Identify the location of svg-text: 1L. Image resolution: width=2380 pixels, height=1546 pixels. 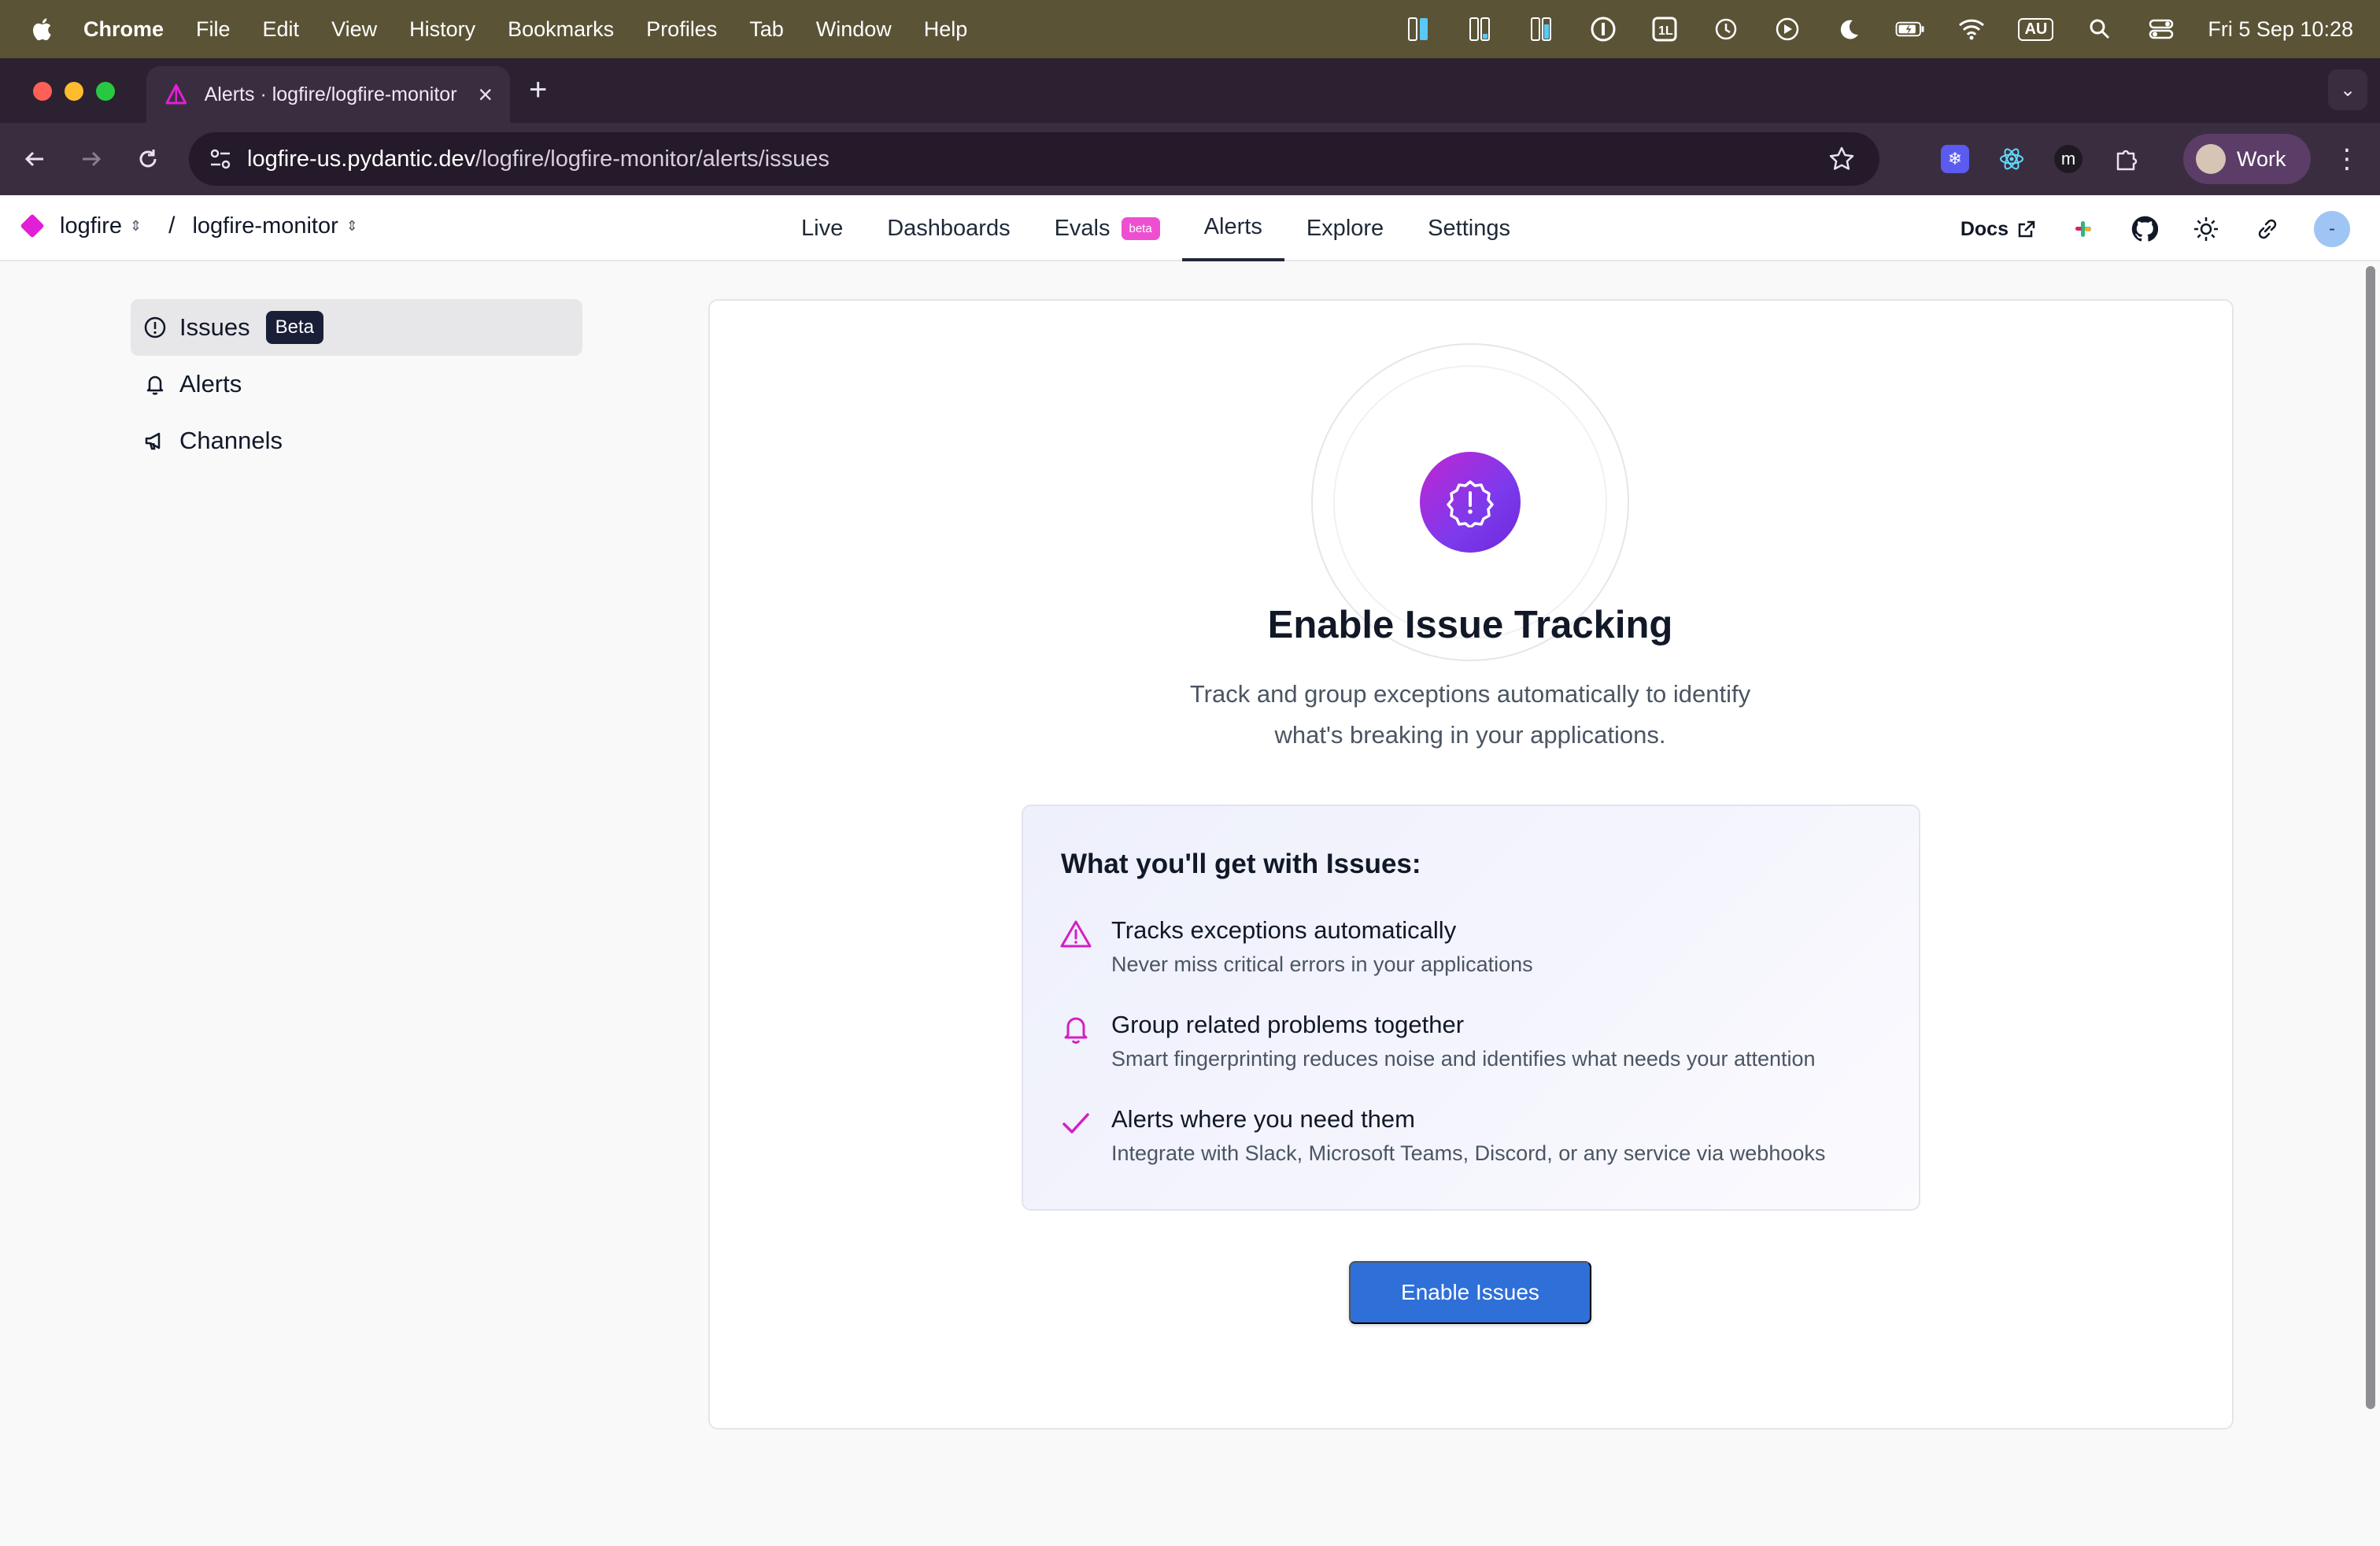
(1665, 31).